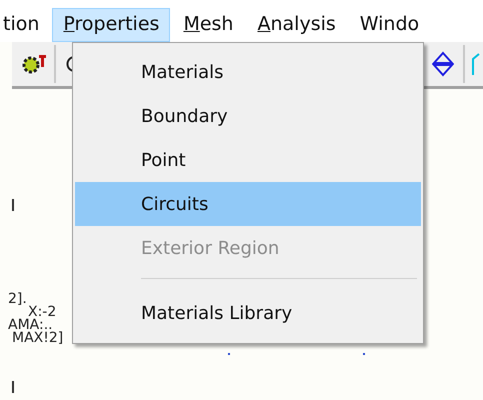  Describe the element at coordinates (248, 204) in the screenshot. I see `dropdown-item: Circuits` at that location.